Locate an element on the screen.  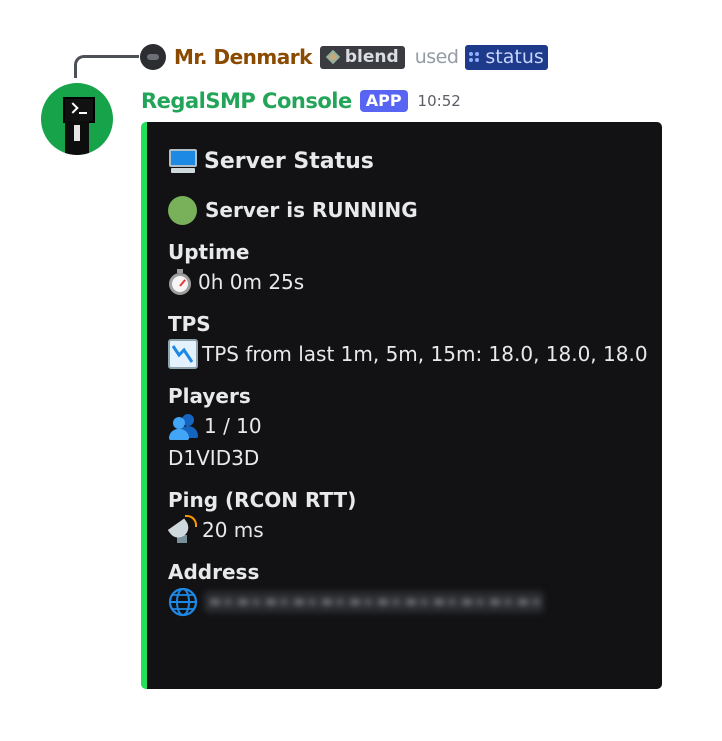
green-circle-icon is located at coordinates (182, 210).